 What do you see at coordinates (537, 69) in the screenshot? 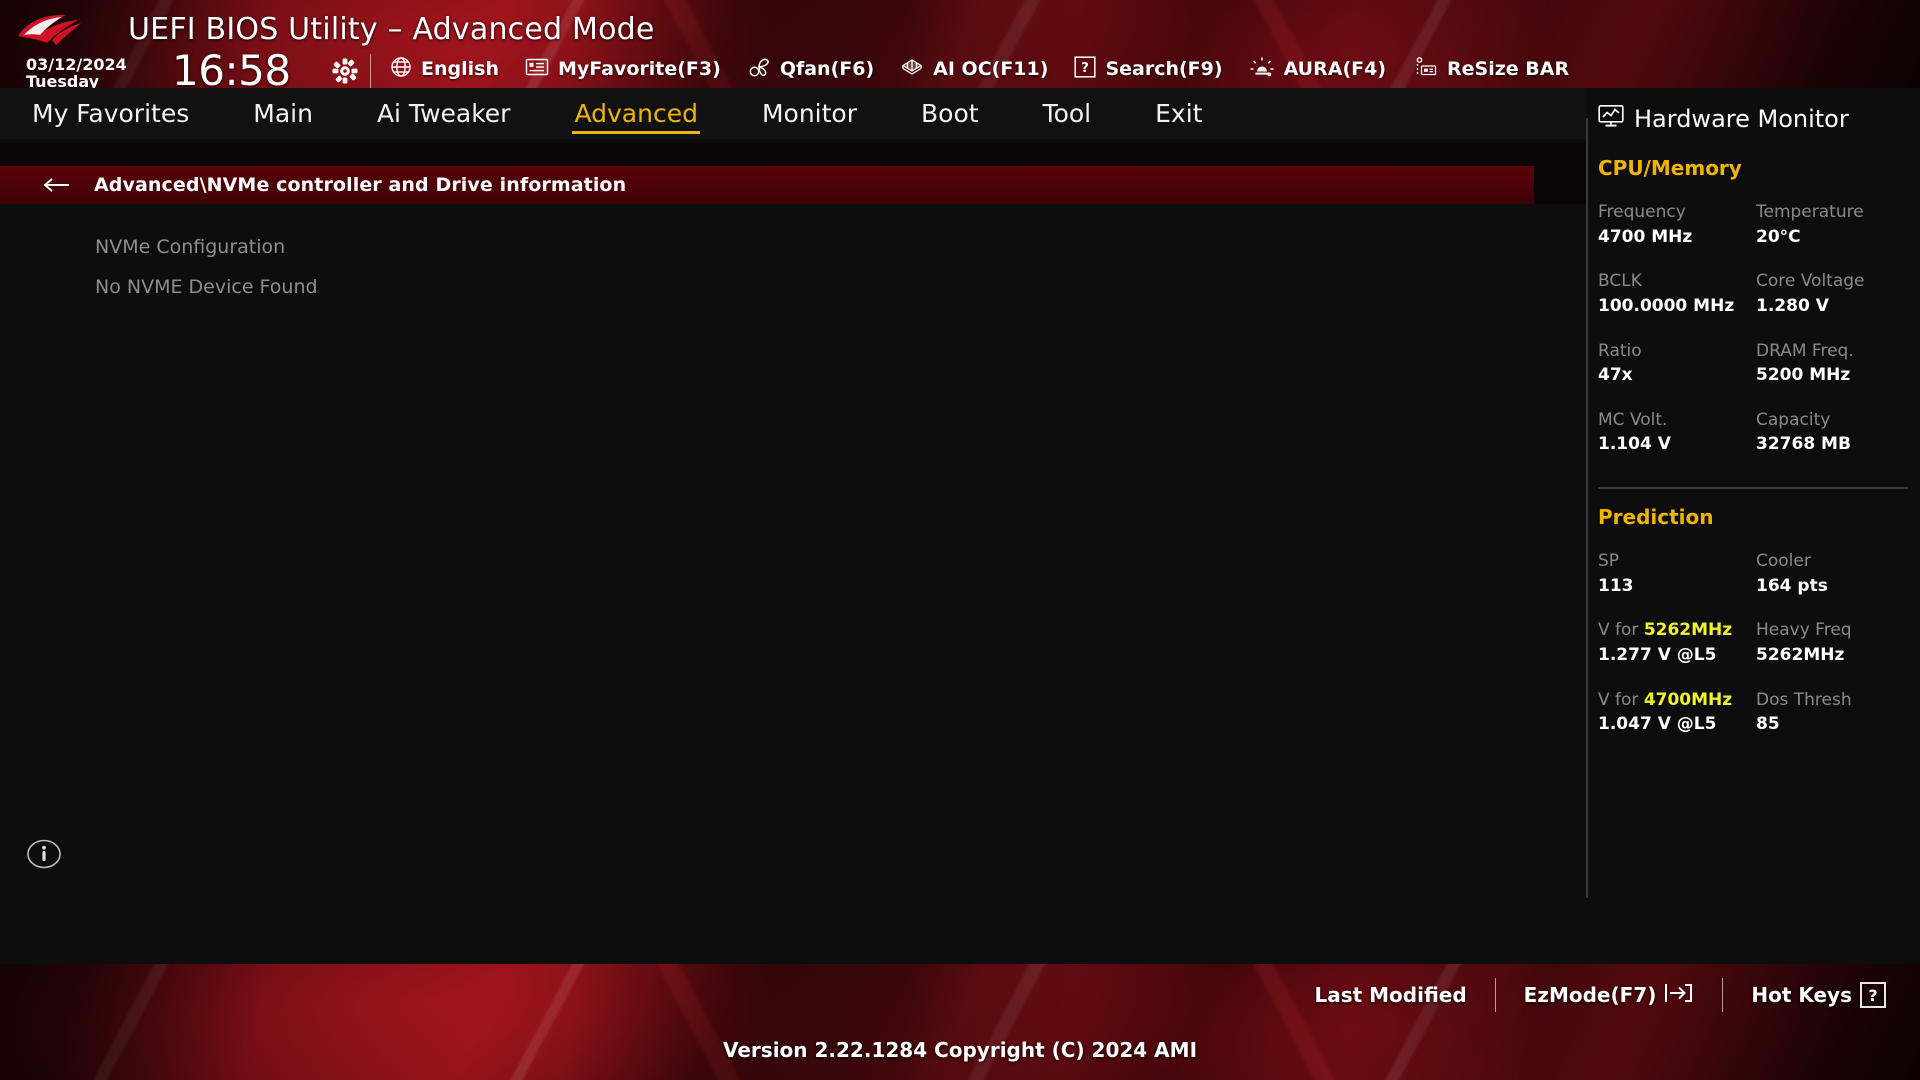
I see `favorites-list-icon` at bounding box center [537, 69].